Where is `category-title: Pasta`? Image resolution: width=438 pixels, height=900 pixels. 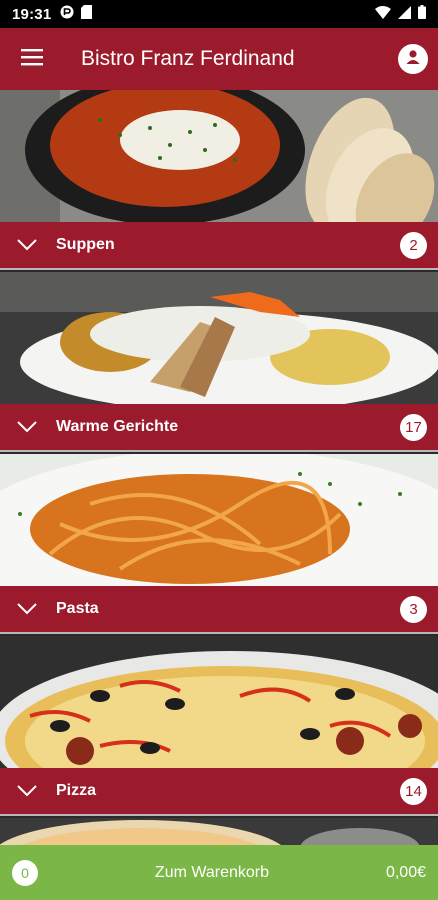
category-title: Pasta is located at coordinates (77, 608).